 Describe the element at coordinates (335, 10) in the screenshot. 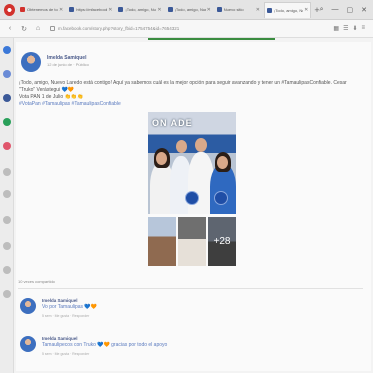

I see `minimize-icon: —` at that location.